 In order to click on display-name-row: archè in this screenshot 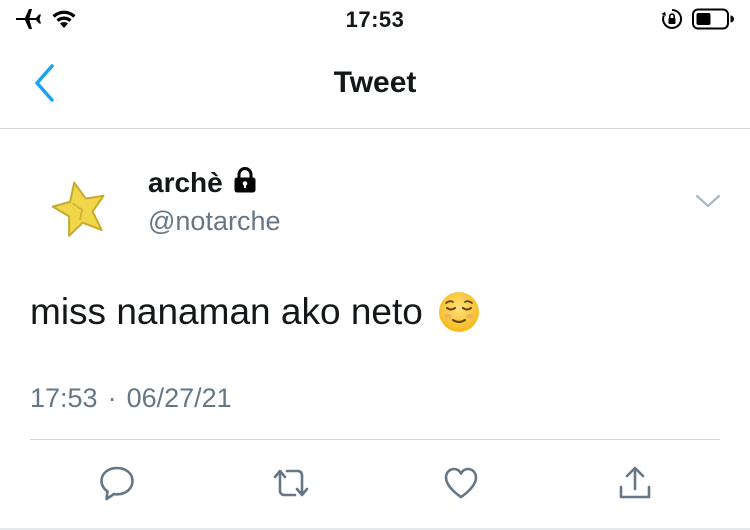, I will do `click(203, 182)`.